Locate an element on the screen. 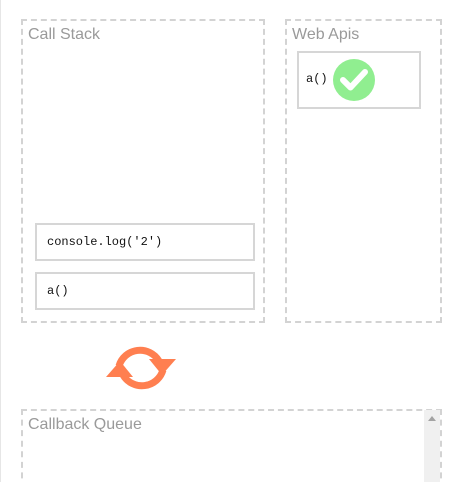 The height and width of the screenshot is (482, 455). scrollbar is located at coordinates (432, 446).